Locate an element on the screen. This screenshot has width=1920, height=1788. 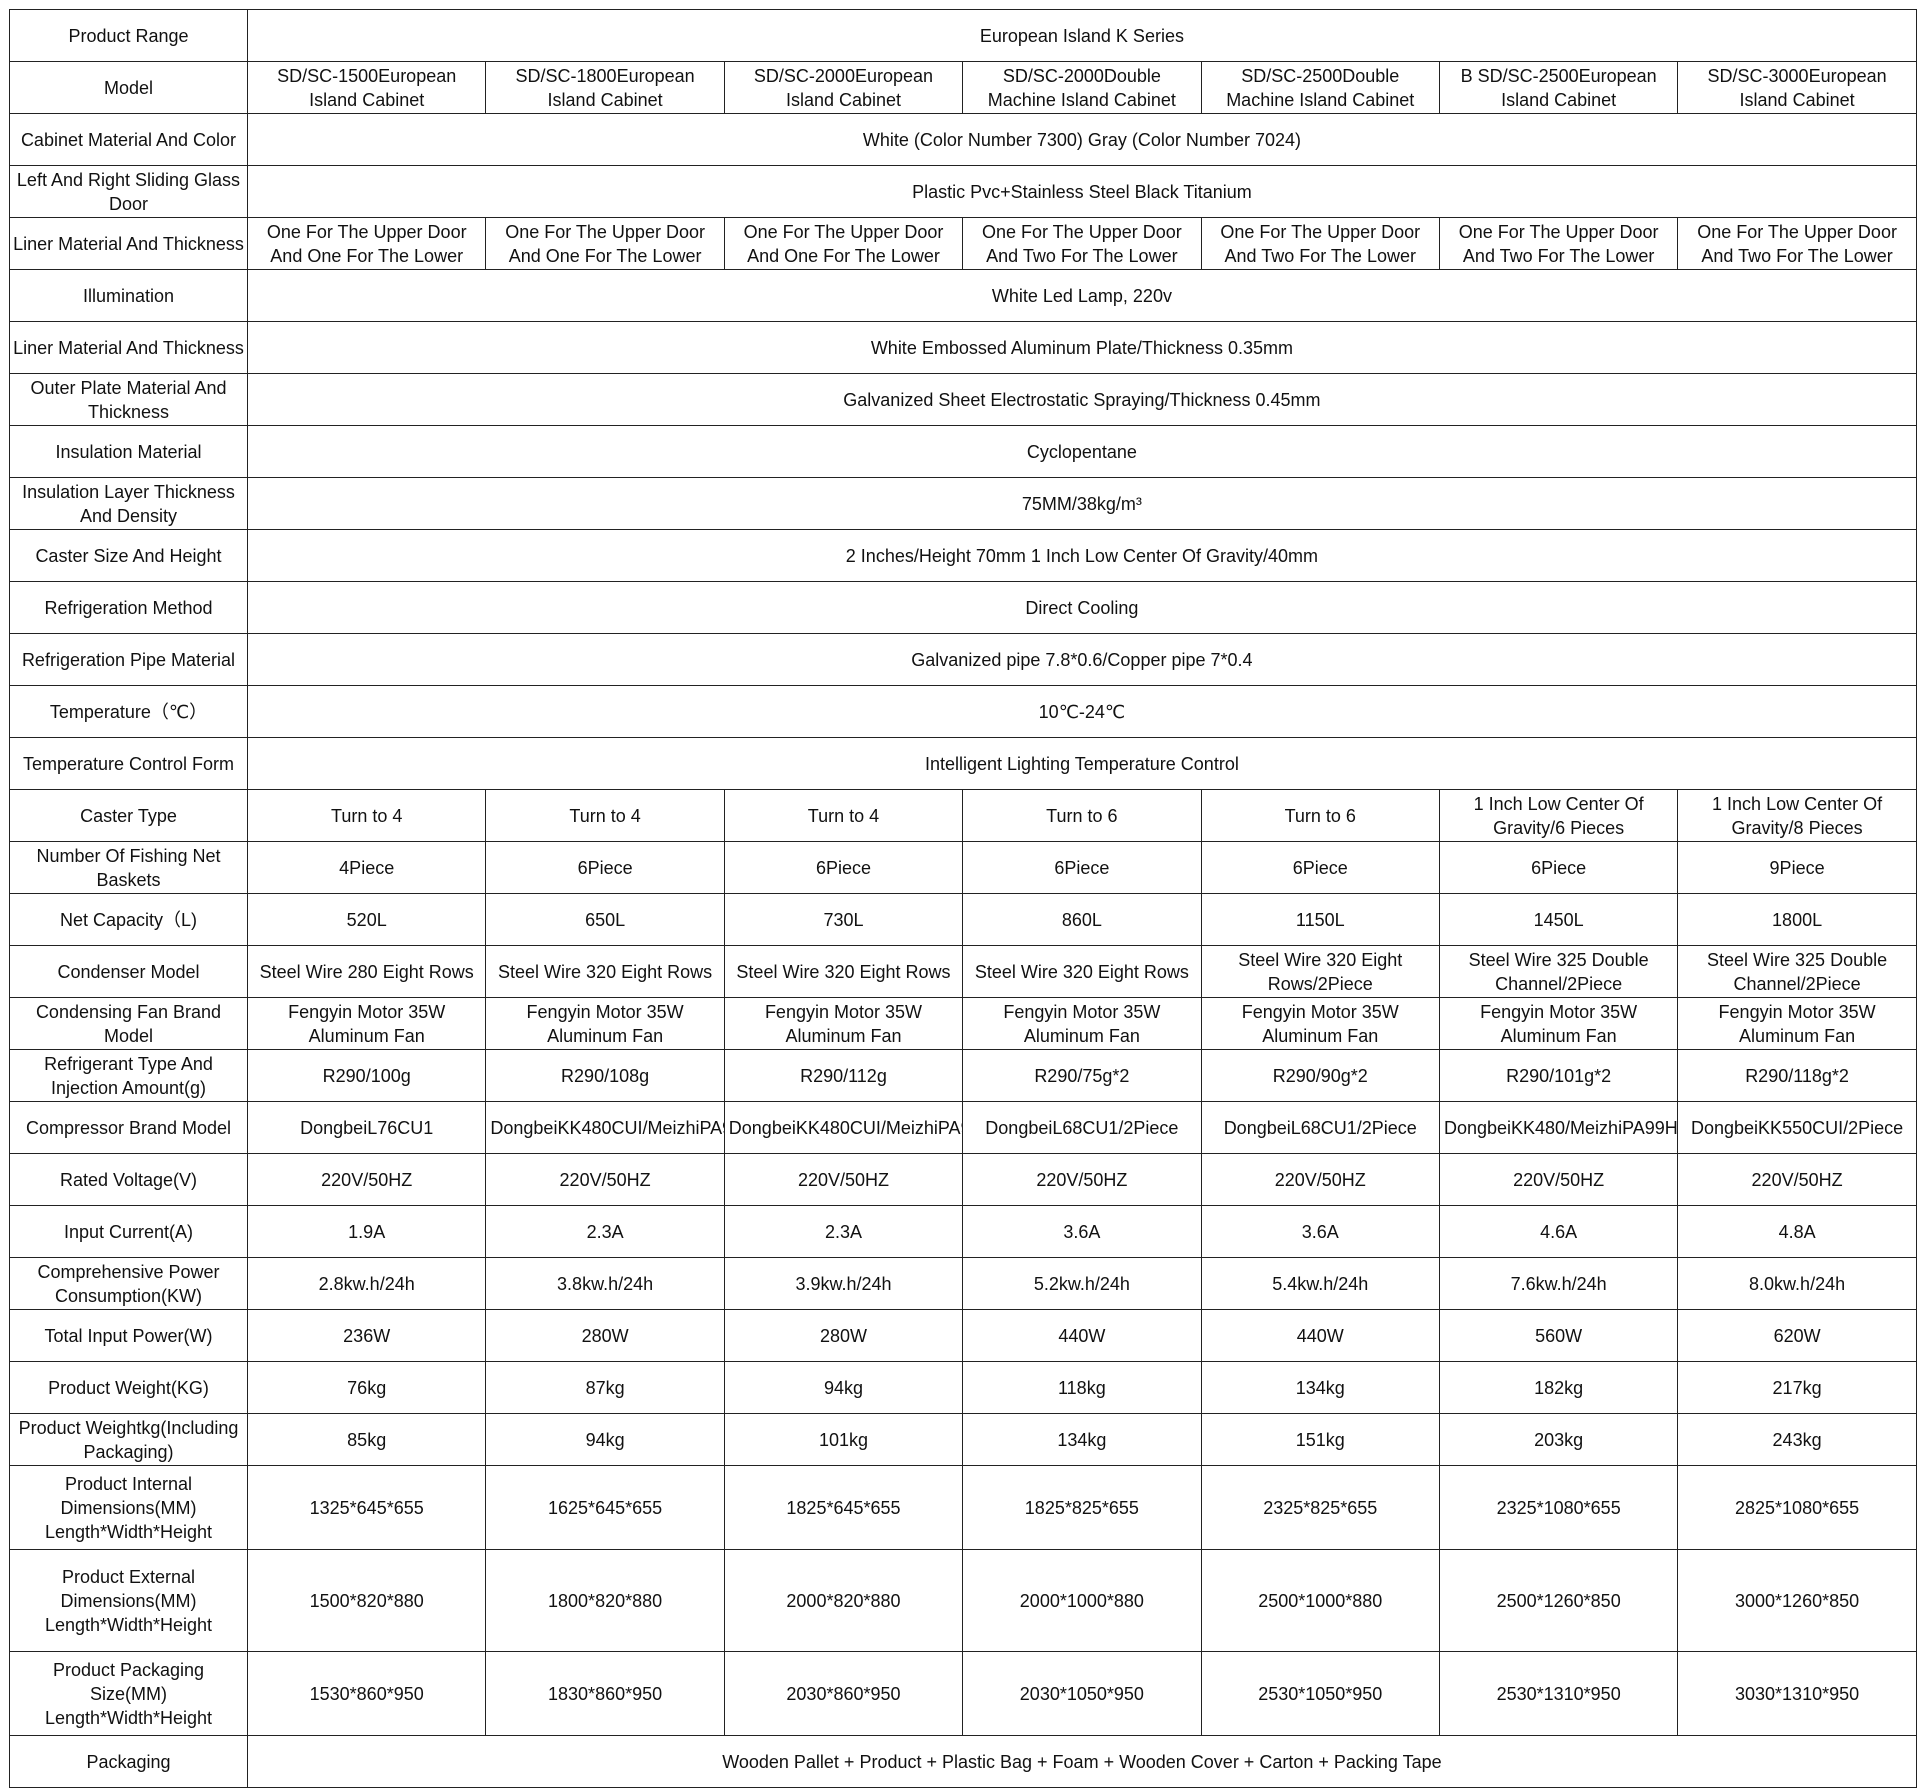
row-label: Temperature（℃） is located at coordinates (128, 711).